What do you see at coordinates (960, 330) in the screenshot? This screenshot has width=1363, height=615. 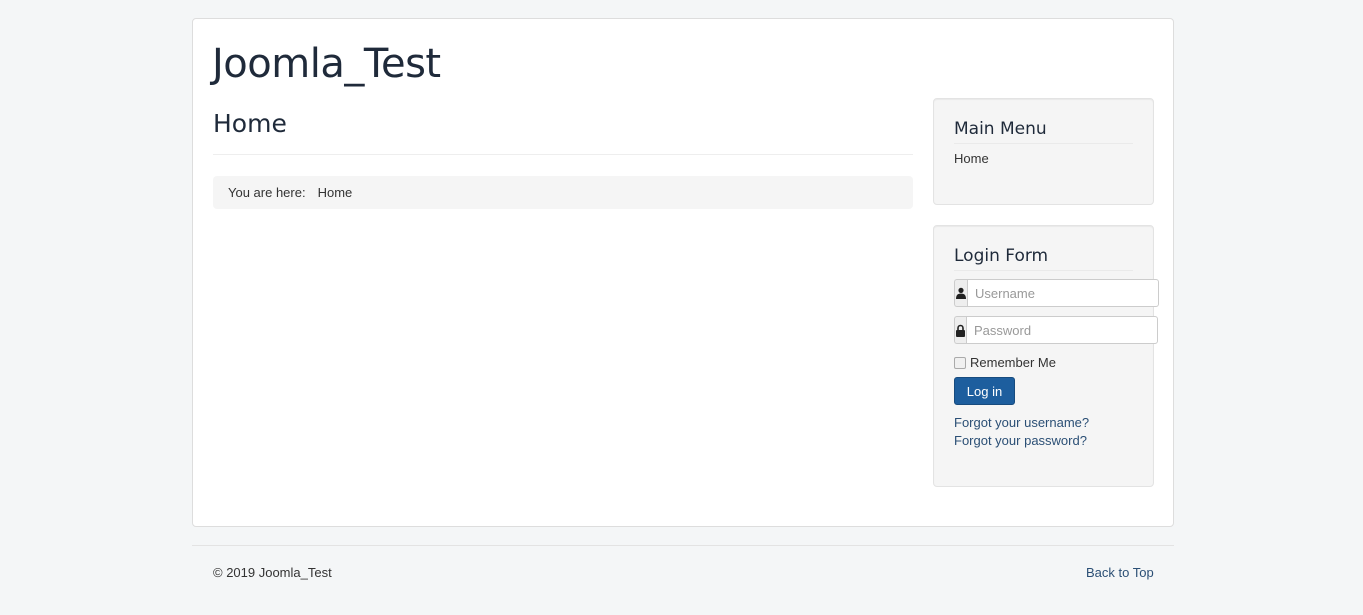 I see `lock-icon` at bounding box center [960, 330].